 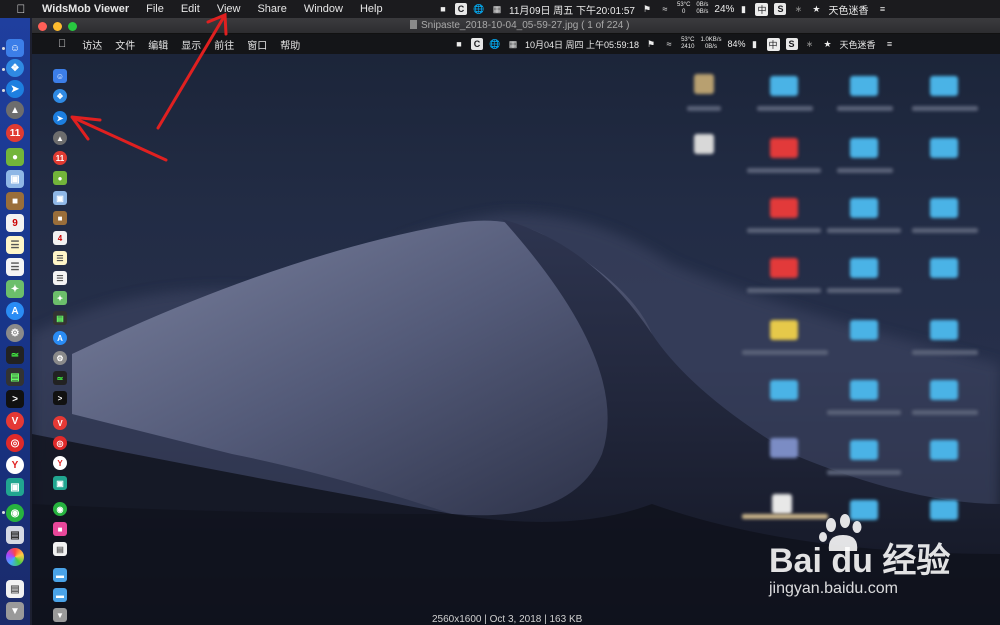 What do you see at coordinates (15, 557) in the screenshot?
I see `colorful-app-icon` at bounding box center [15, 557].